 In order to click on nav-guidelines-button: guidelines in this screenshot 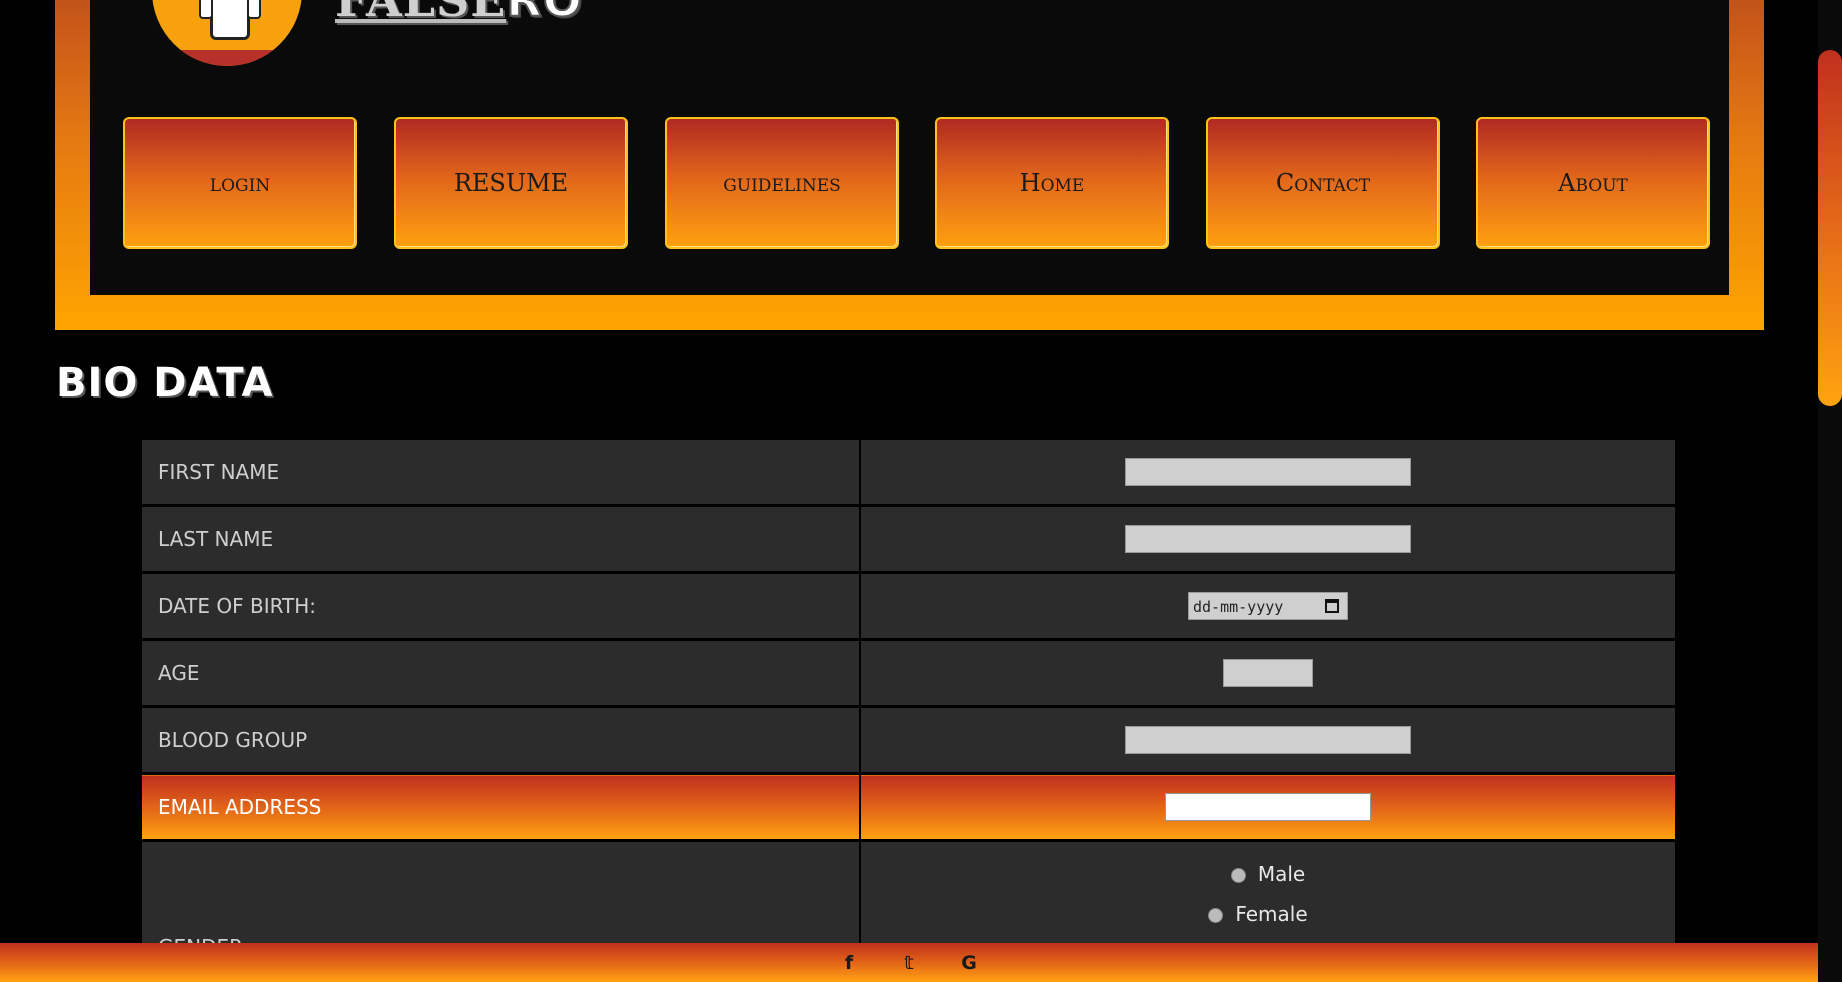, I will do `click(782, 183)`.